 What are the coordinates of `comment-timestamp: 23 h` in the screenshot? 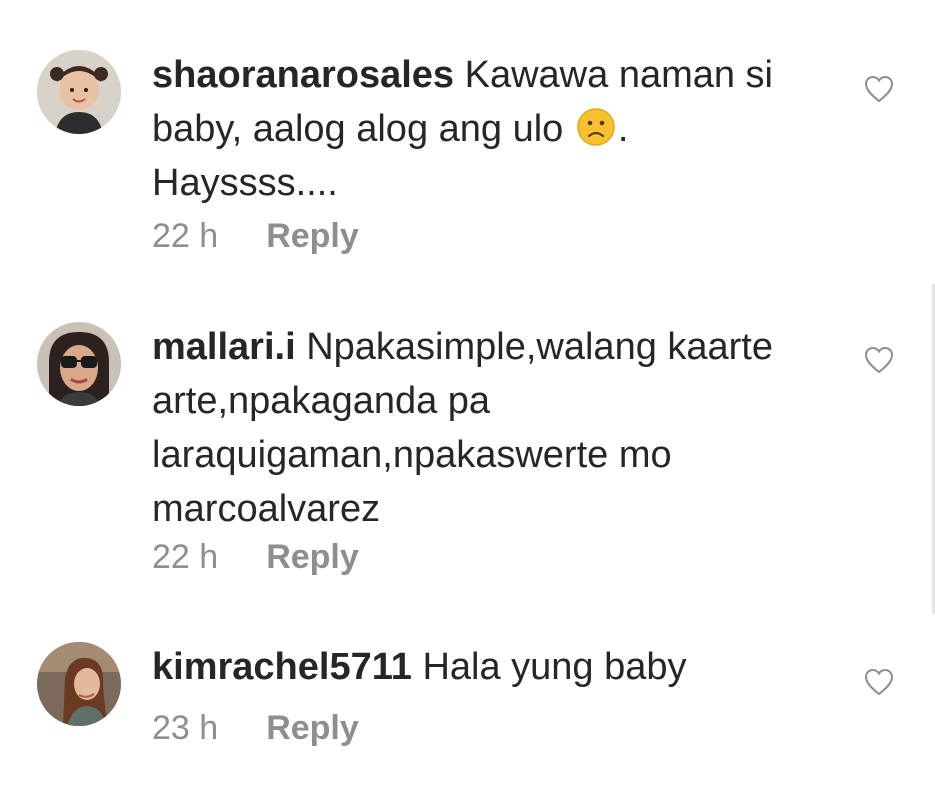 It's located at (185, 728).